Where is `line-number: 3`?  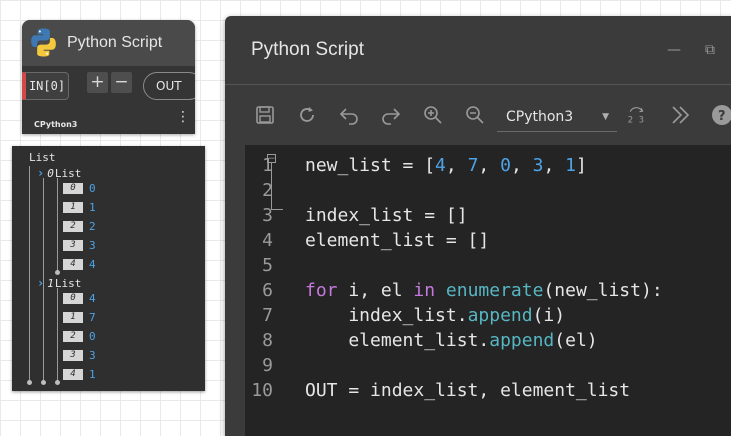
line-number: 3 is located at coordinates (267, 215).